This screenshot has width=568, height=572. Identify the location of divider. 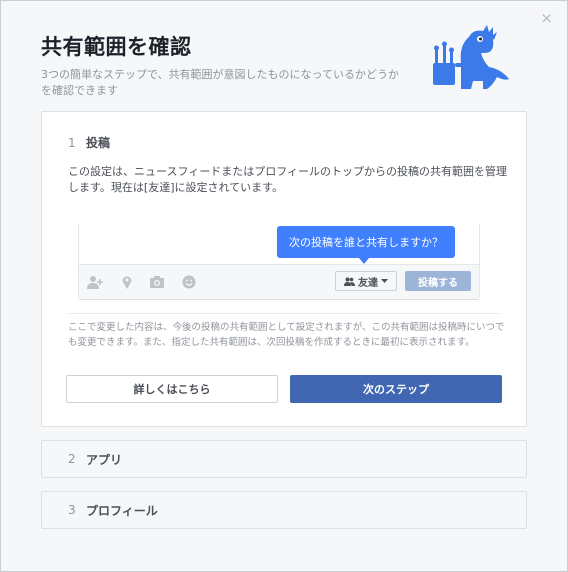
(284, 313).